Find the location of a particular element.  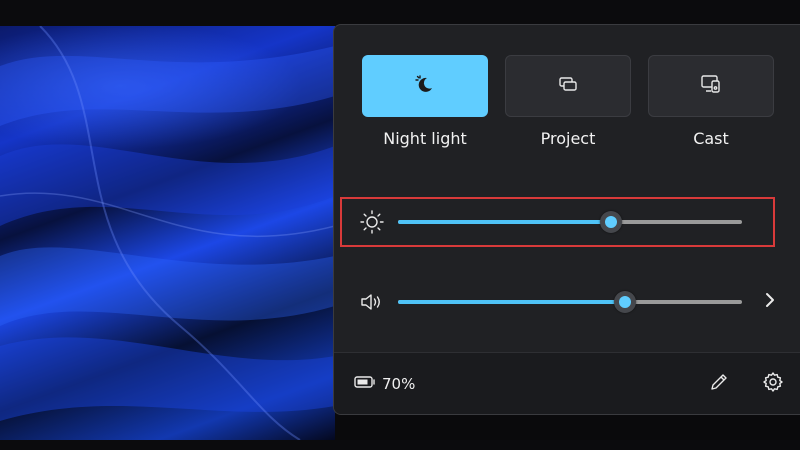

volume-slider-thumb is located at coordinates (625, 302).